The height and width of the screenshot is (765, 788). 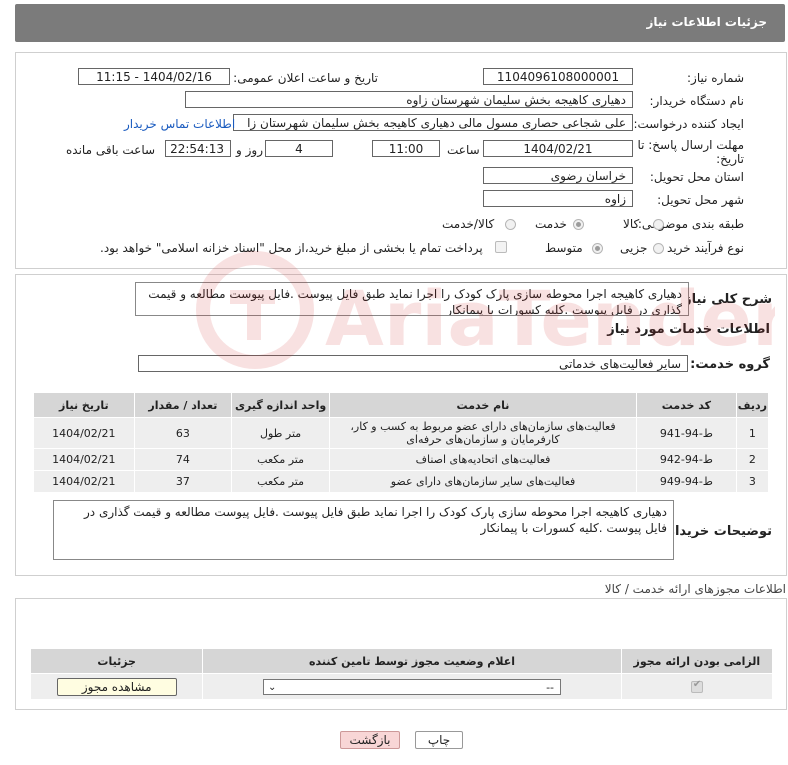 I want to click on category-goods-radio, so click(x=658, y=224).